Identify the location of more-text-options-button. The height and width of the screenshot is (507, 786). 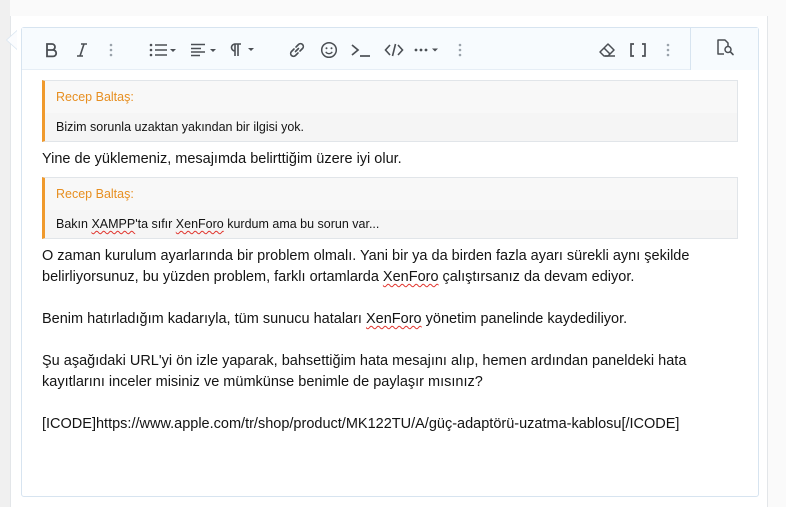
(111, 50).